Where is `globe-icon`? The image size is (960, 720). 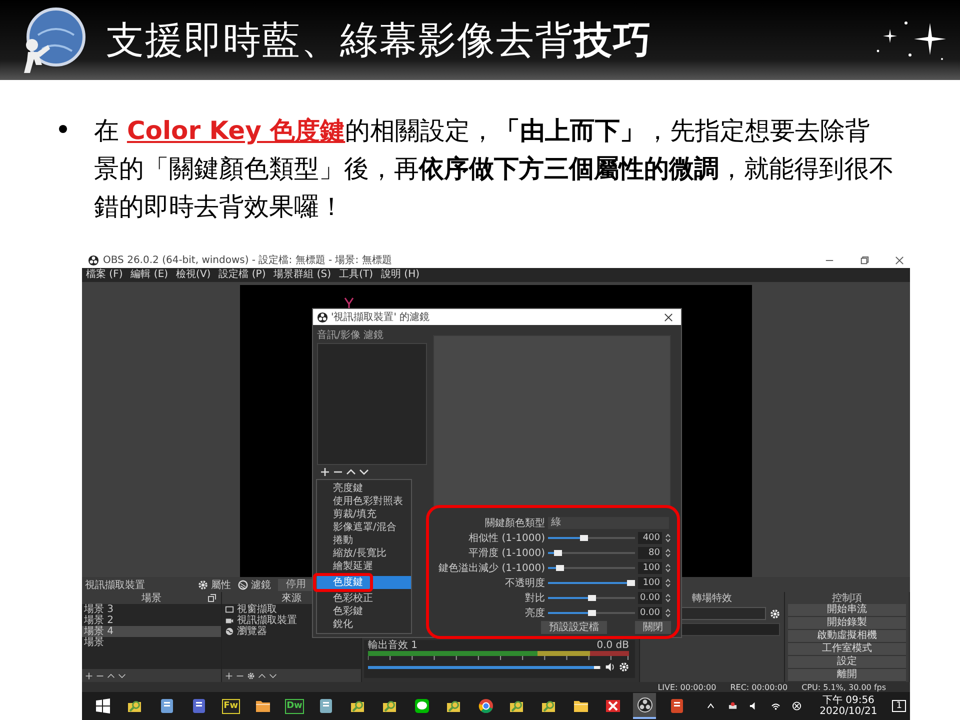 globe-icon is located at coordinates (229, 631).